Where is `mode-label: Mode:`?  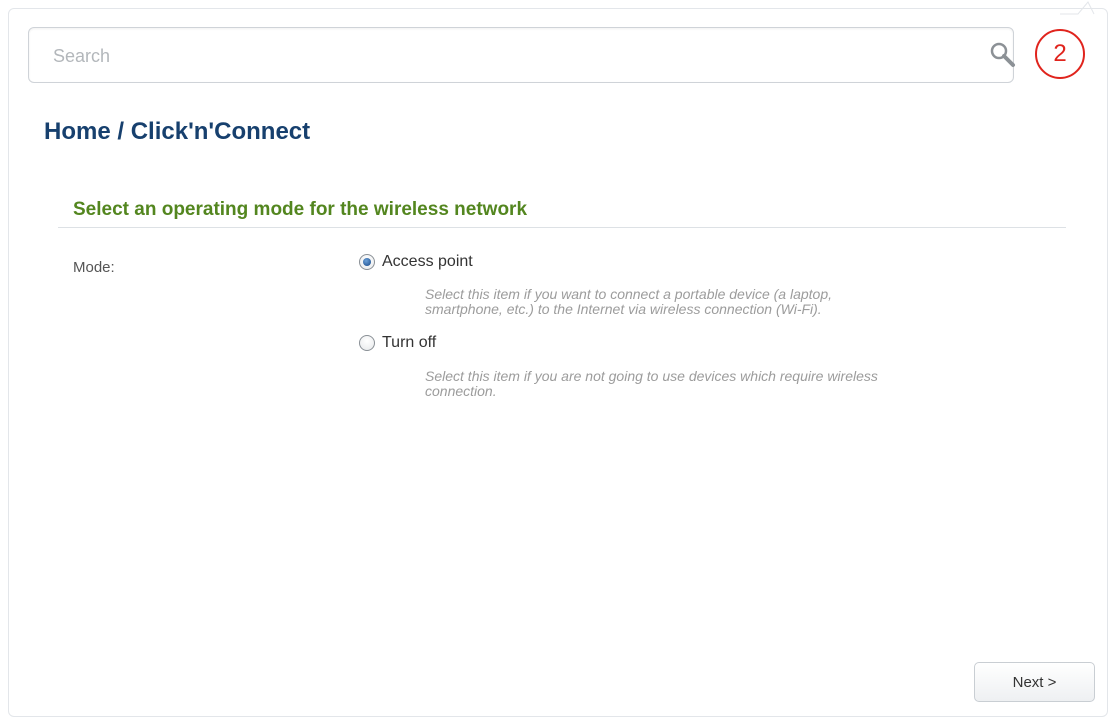 mode-label: Mode: is located at coordinates (94, 267).